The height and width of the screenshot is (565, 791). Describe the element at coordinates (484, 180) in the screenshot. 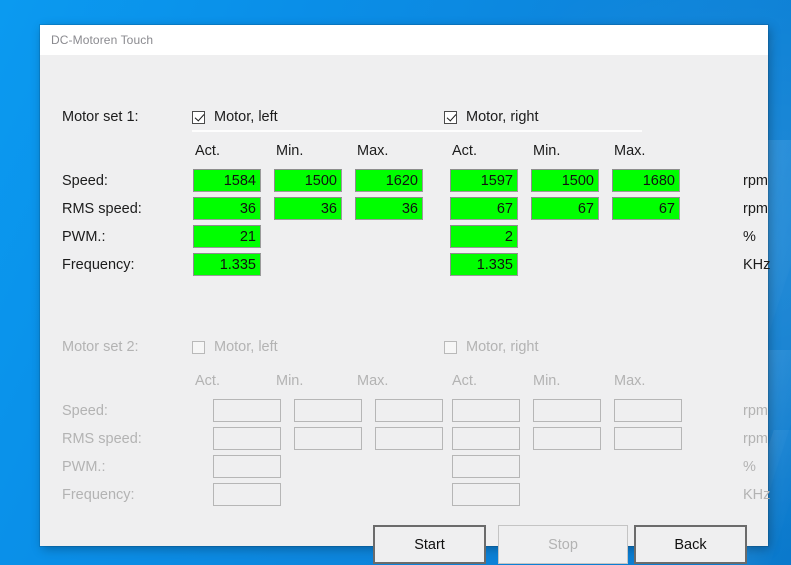

I see `field-speed-act-right: 1597` at that location.